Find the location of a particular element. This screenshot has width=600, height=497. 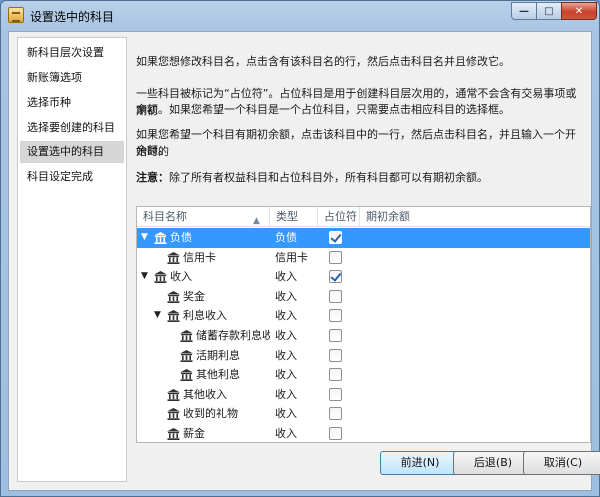

forward-button: 前进(N) is located at coordinates (420, 463).